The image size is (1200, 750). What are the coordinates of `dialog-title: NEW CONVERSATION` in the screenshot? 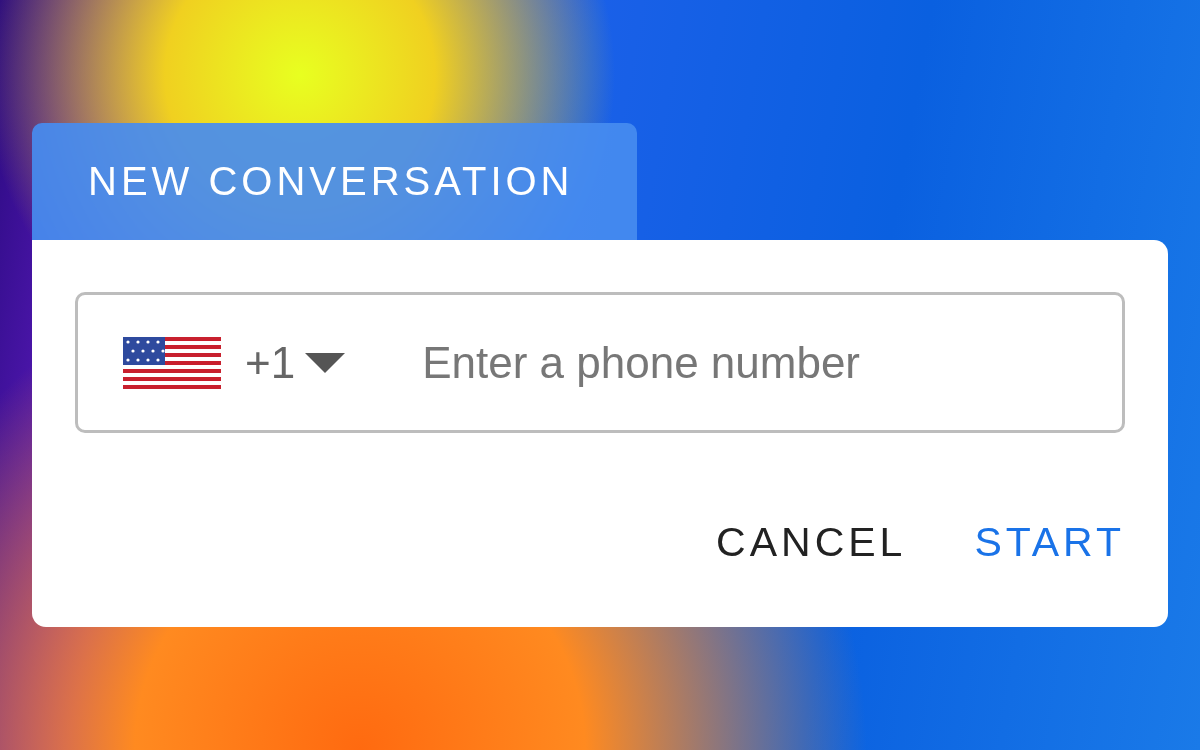 It's located at (331, 181).